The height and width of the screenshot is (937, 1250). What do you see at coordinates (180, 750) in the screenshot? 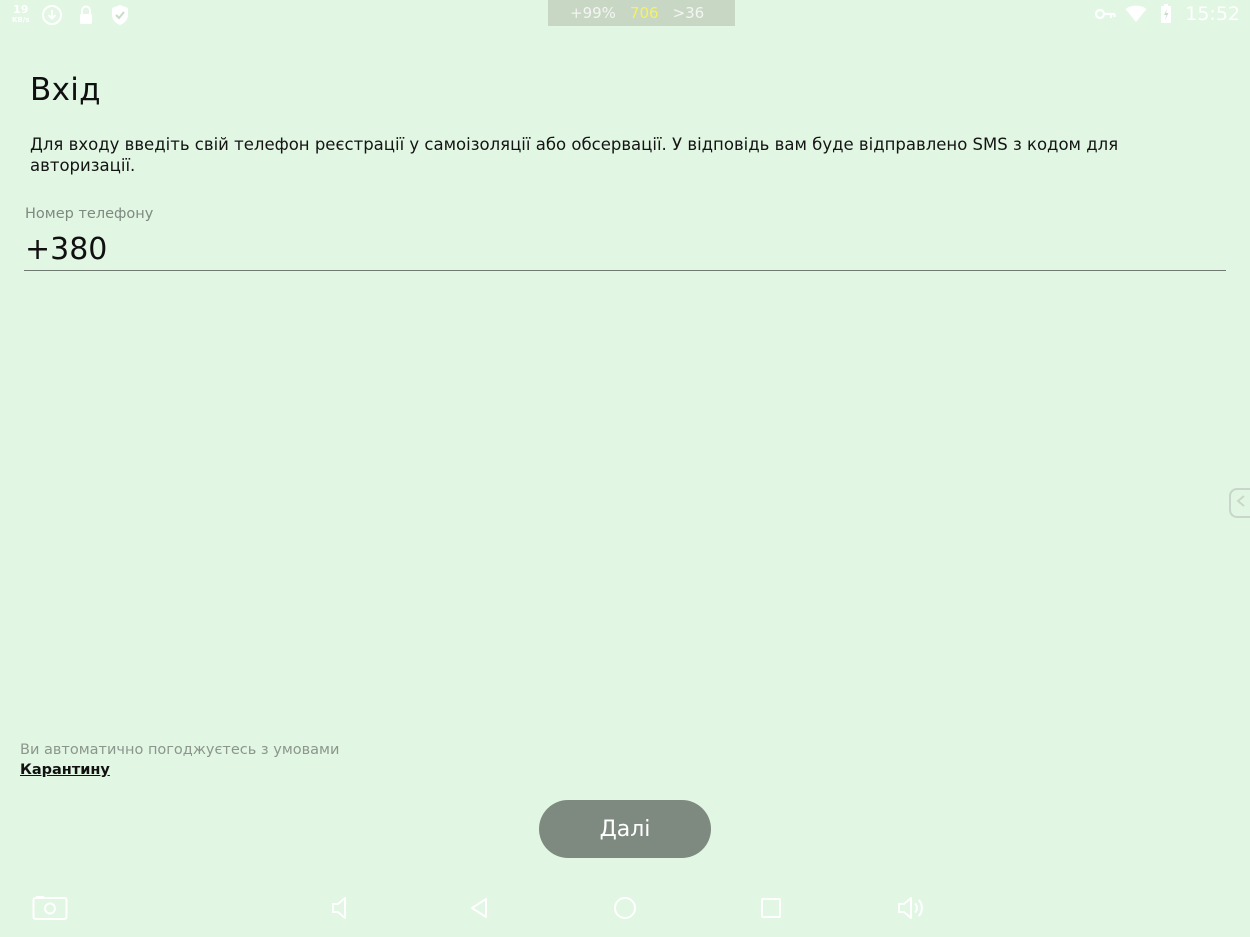
I see `terms-text: Ви автоматично погоджуєтесь з умовами` at bounding box center [180, 750].